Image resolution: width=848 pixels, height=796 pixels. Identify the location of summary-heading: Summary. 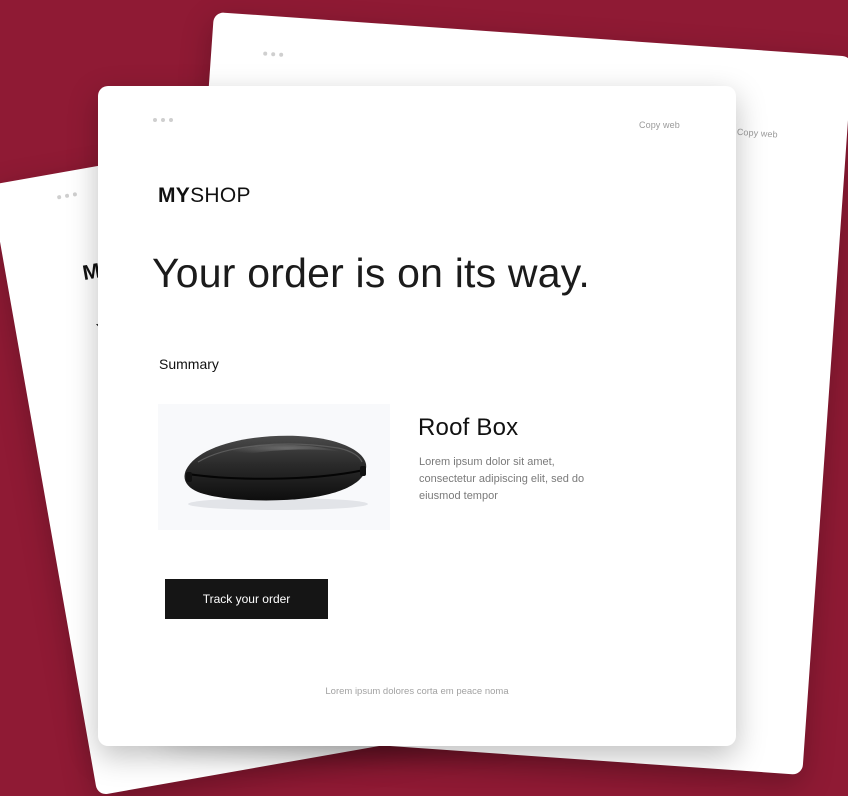
(189, 364).